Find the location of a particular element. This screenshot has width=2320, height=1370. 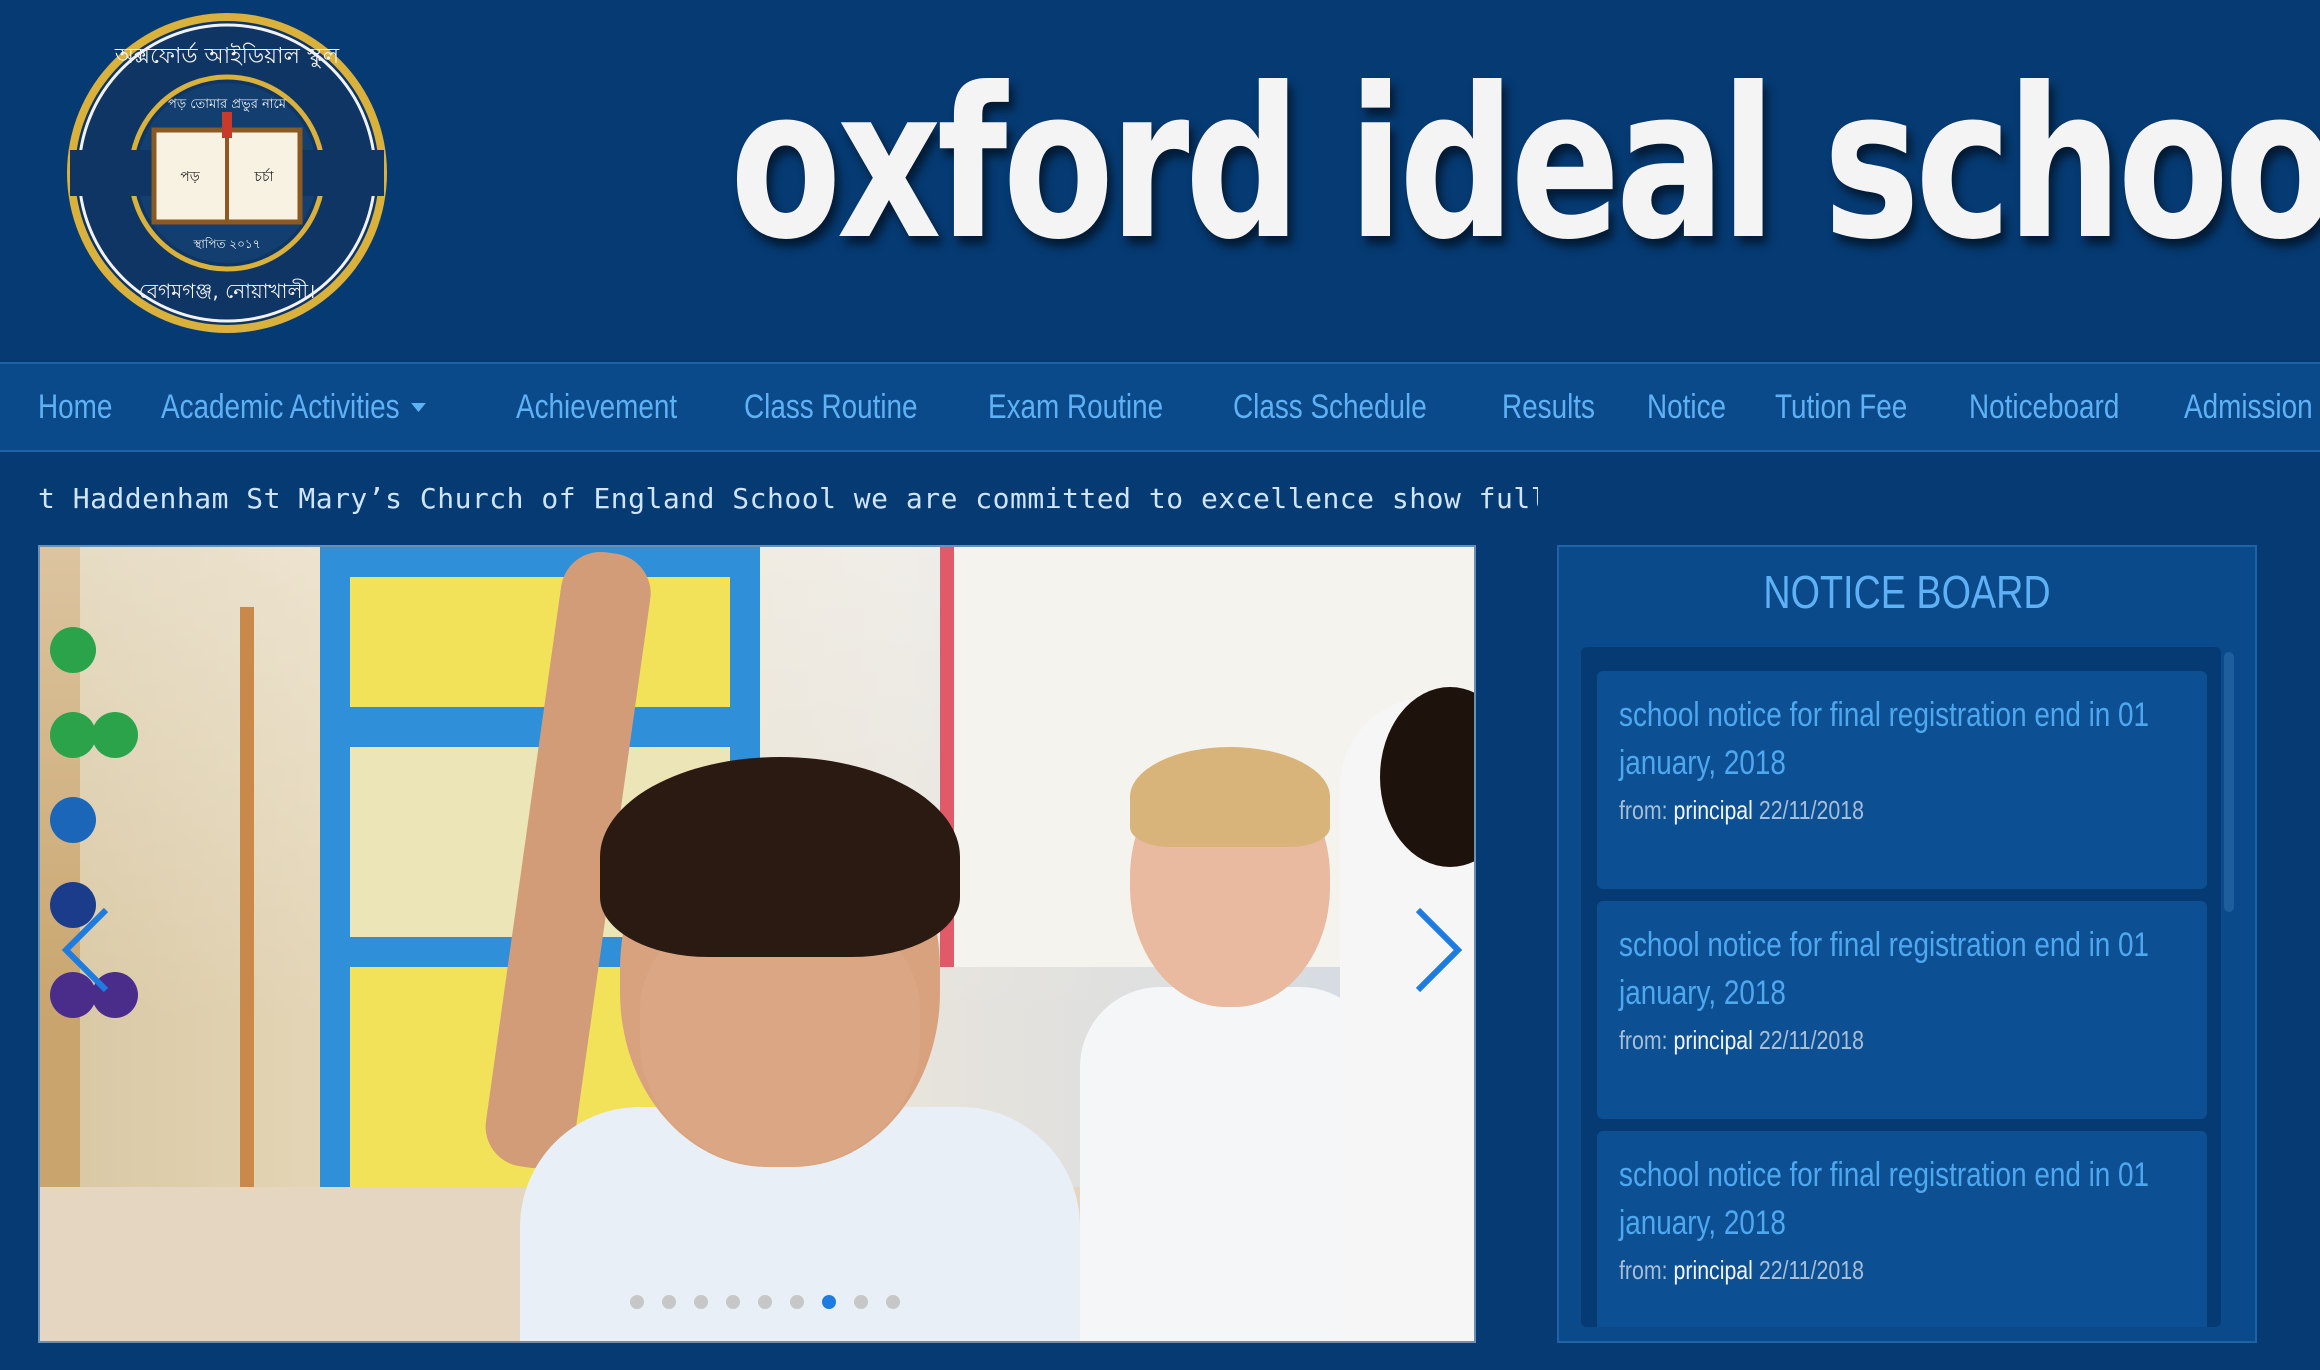

nav-item-academic-activities: Academic Activities is located at coordinates (293, 407).